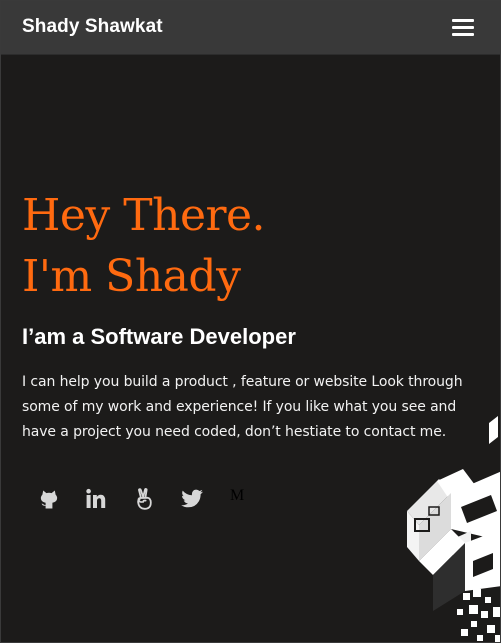 This screenshot has width=501, height=643. I want to click on twitter-icon, so click(192, 499).